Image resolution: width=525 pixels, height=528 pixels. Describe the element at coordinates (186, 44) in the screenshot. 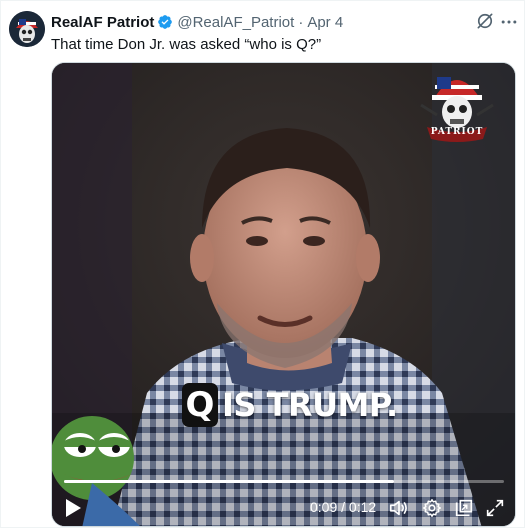

I see `tweet-text: That time Don Jr. was asked “who is Q?”` at that location.